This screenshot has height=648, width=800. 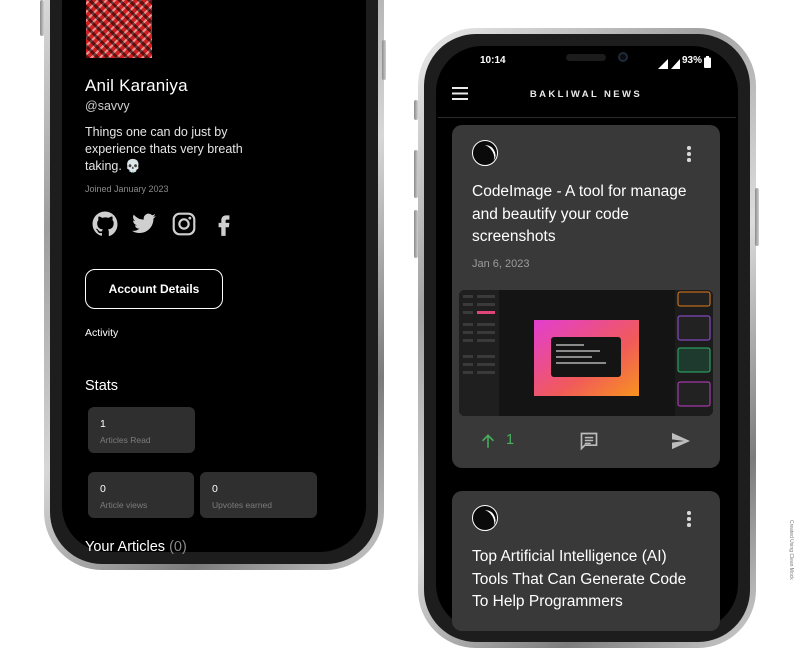 I want to click on signal-icon, so click(x=663, y=65).